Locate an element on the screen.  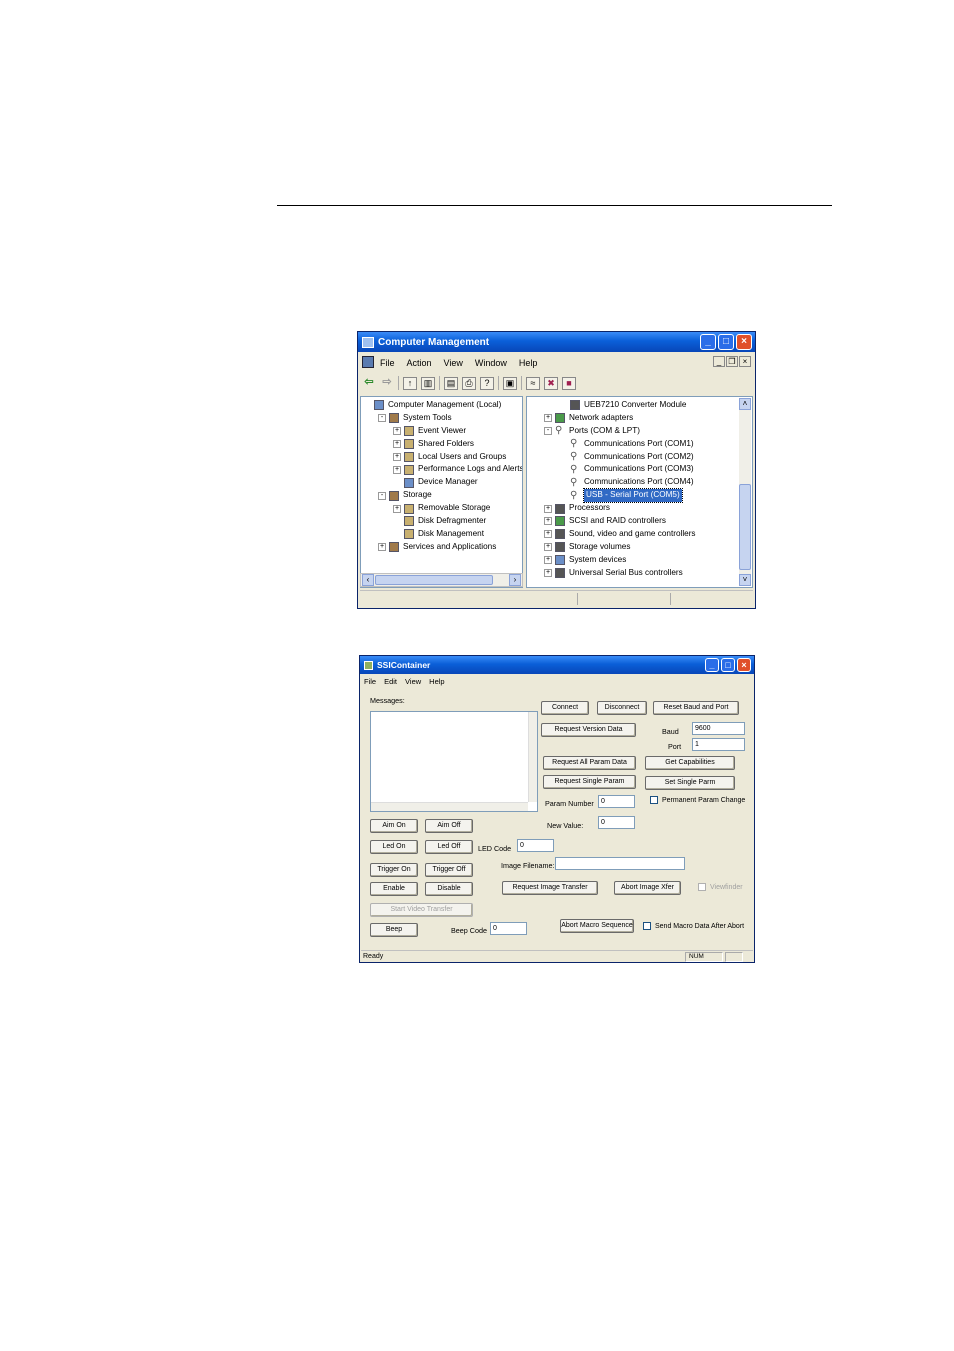
up-folder-icon: ↑ is located at coordinates (410, 383).